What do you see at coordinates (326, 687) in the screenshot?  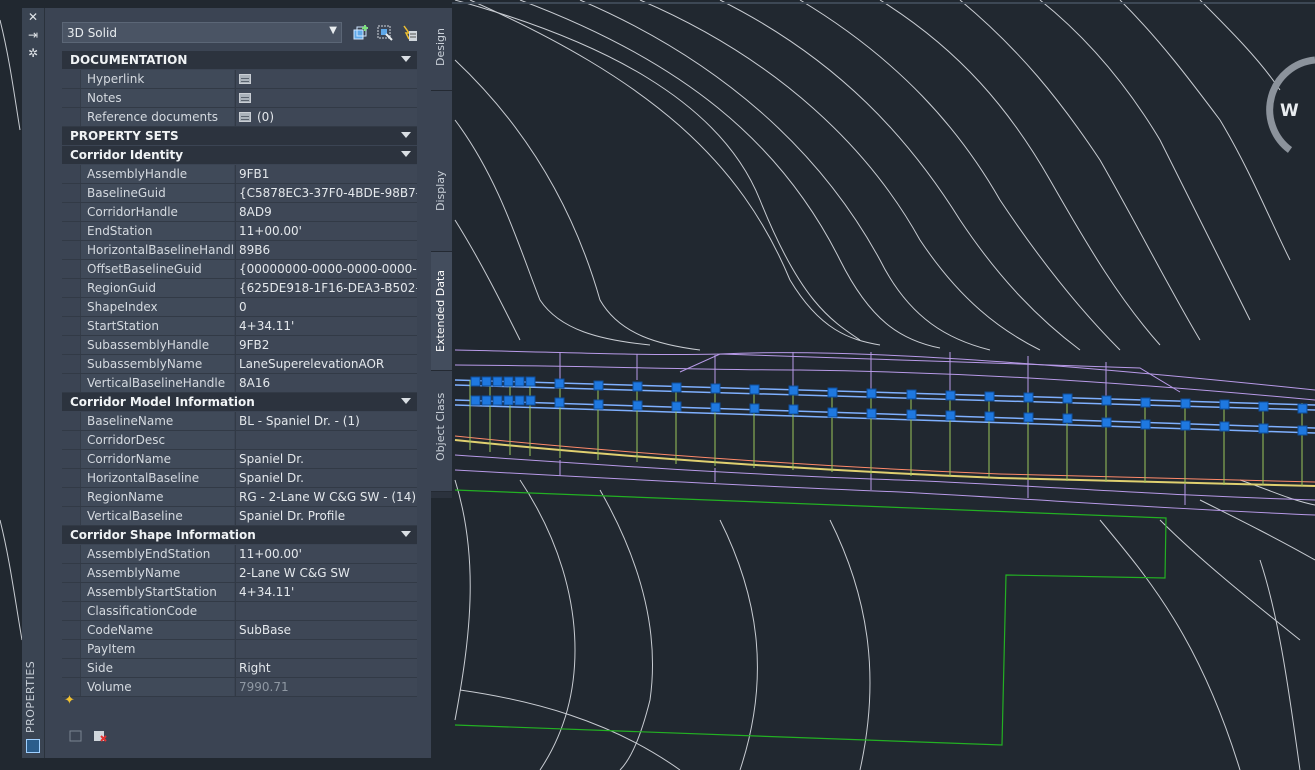 I see `property-value: 7990.71` at bounding box center [326, 687].